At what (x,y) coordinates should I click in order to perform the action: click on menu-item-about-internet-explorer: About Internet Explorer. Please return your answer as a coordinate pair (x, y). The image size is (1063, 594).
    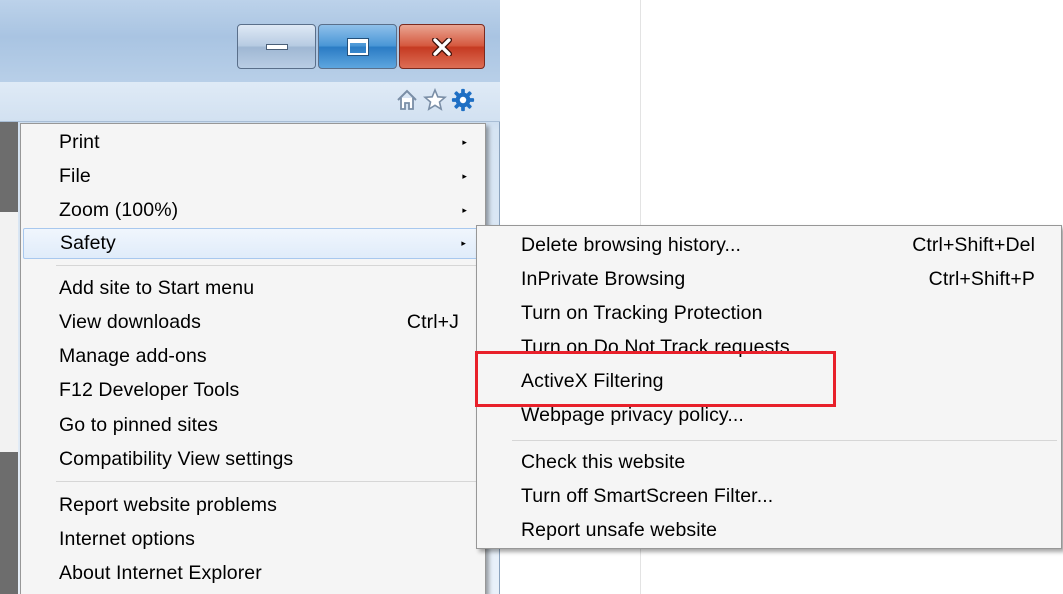
    Looking at the image, I should click on (253, 573).